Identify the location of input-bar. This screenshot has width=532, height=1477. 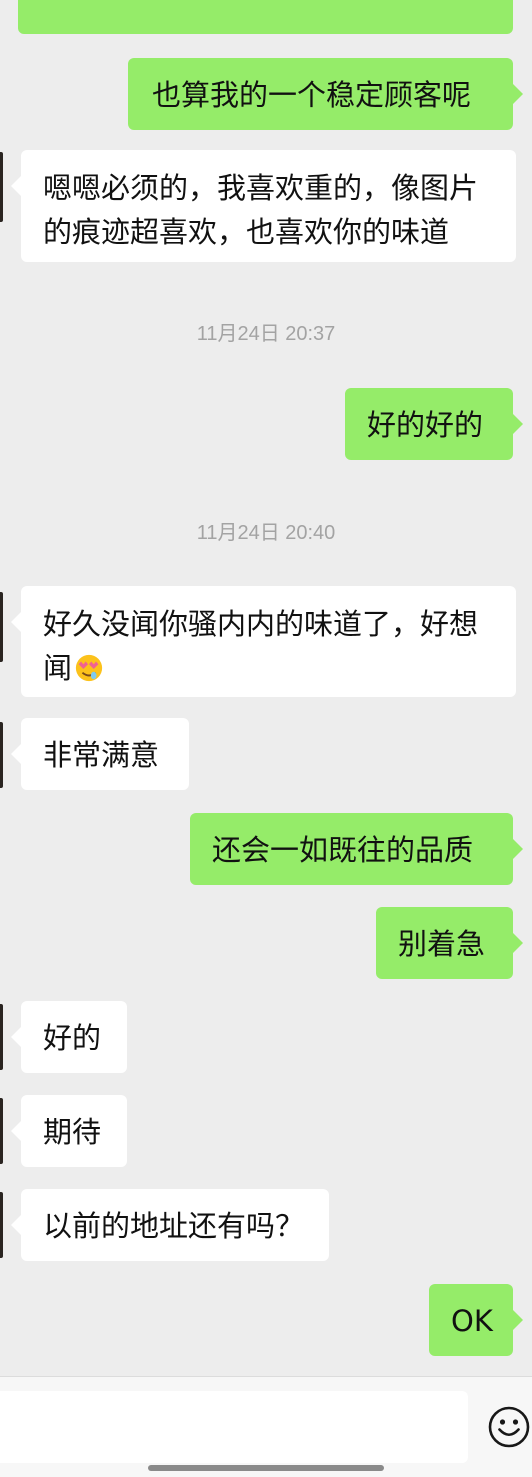
(266, 1426).